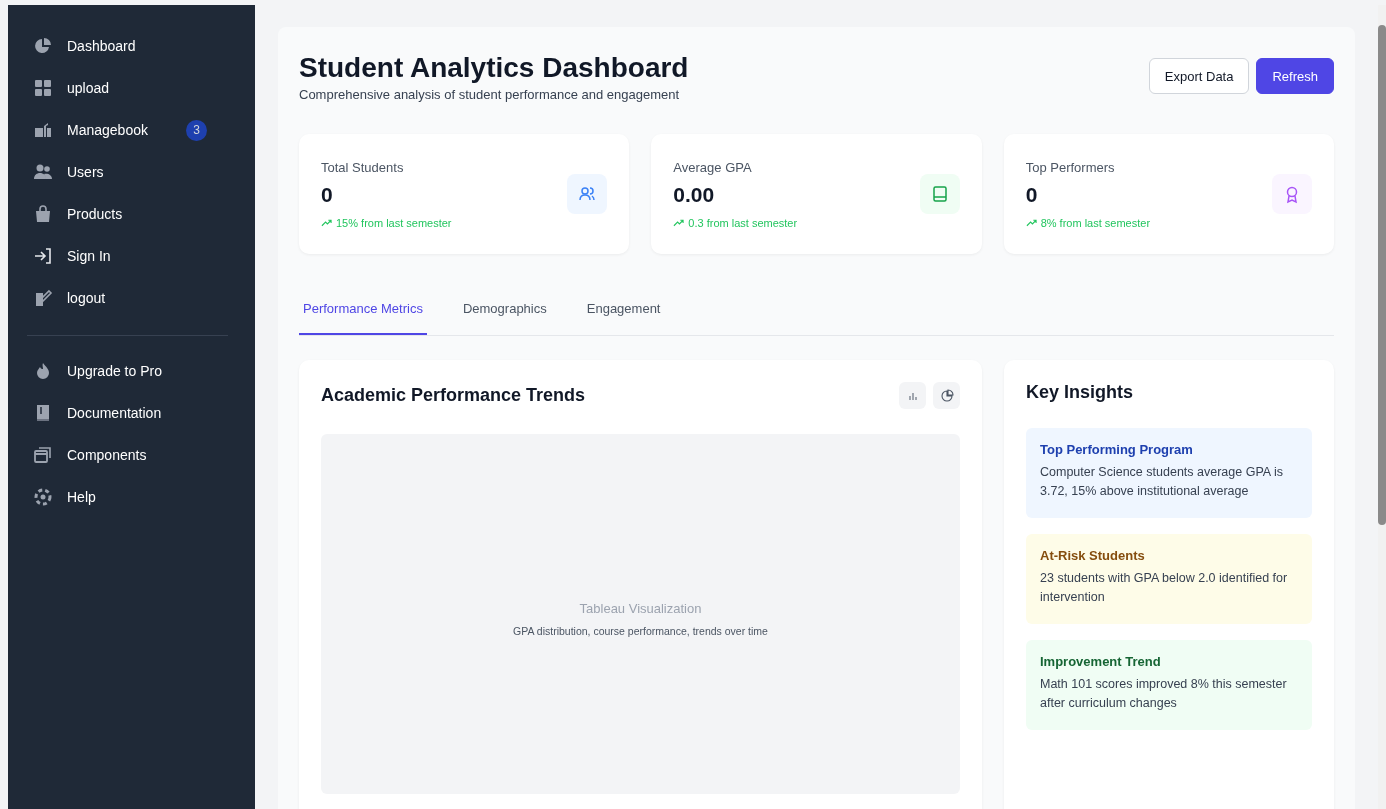  What do you see at coordinates (131, 413) in the screenshot?
I see `sidebar-item: Documentation` at bounding box center [131, 413].